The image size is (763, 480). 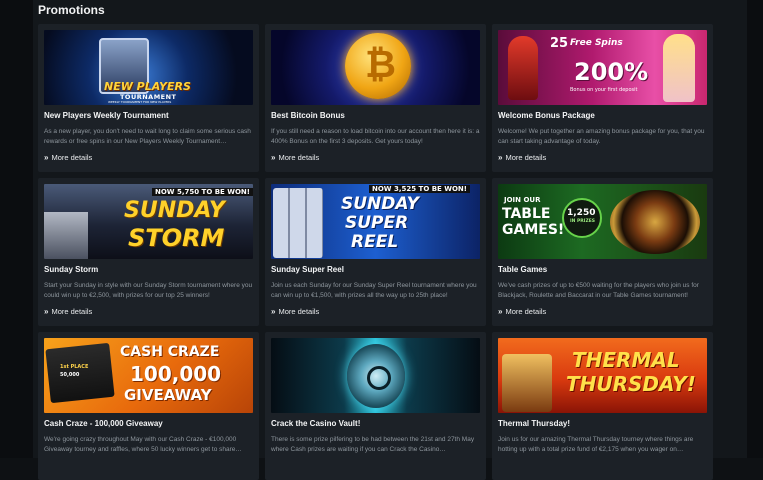 I want to click on promotion-title: Sunday Storm, so click(x=71, y=269).